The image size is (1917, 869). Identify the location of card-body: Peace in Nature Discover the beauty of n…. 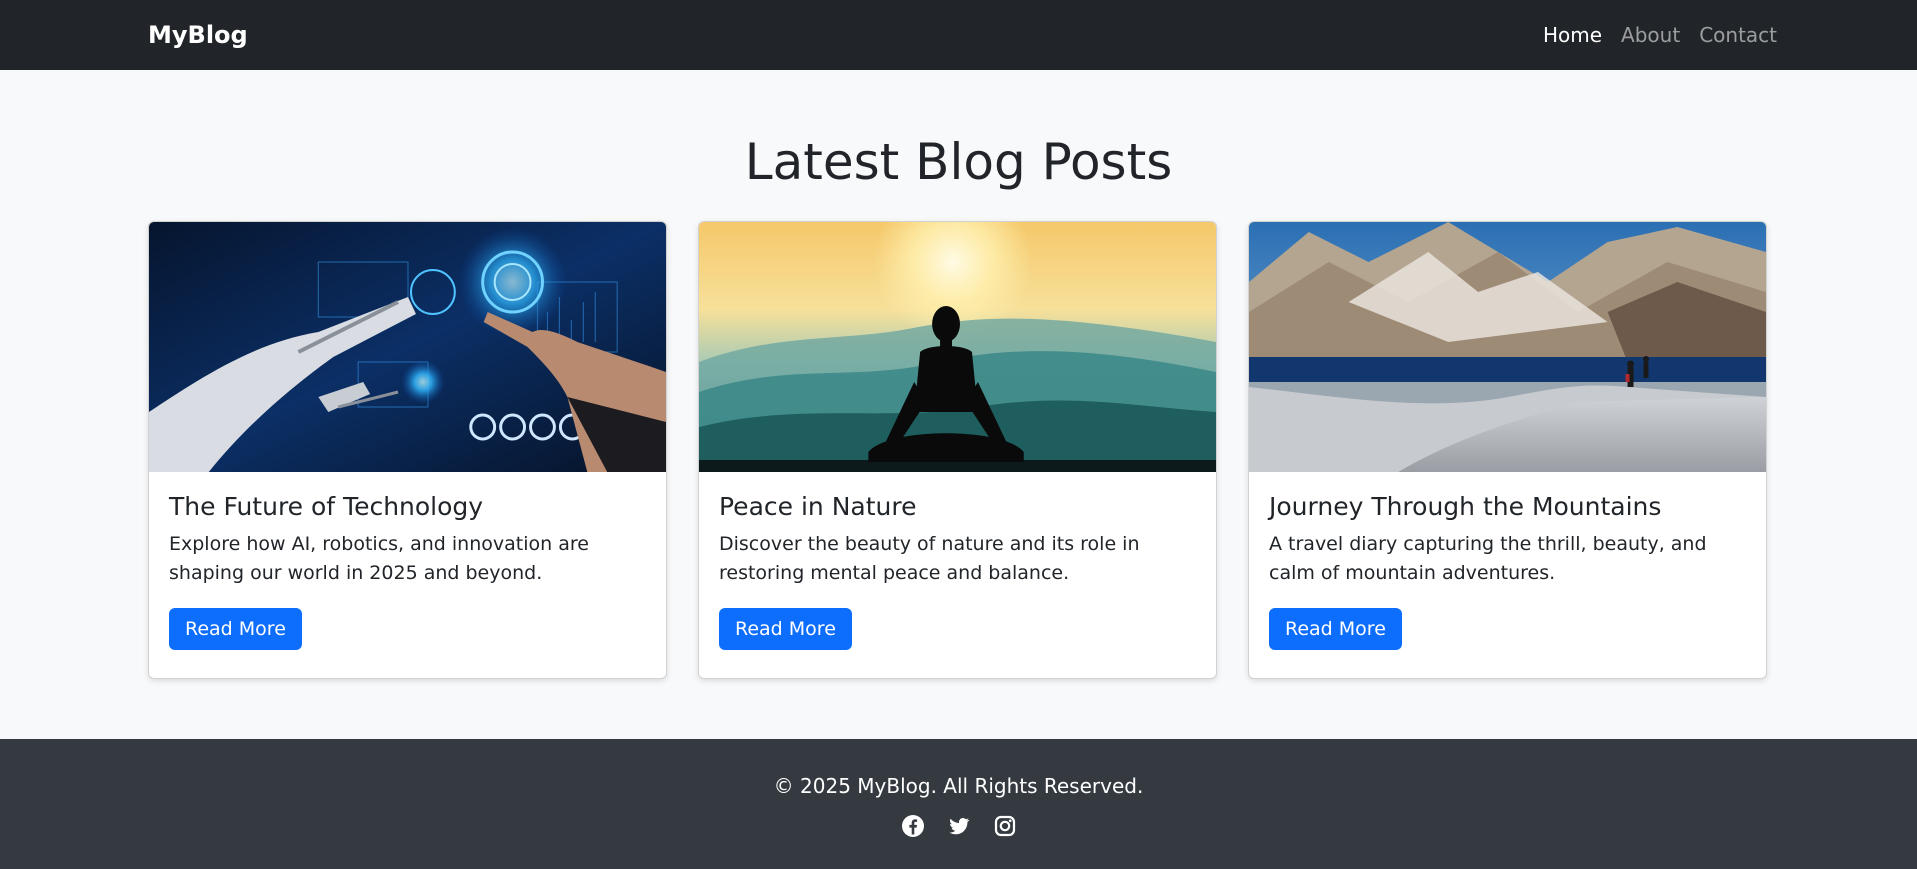
(957, 571).